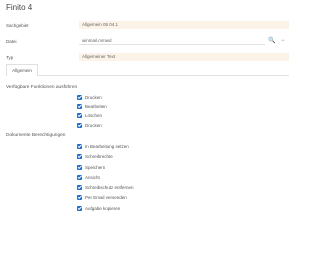 The height and width of the screenshot is (257, 320). What do you see at coordinates (172, 41) in the screenshot?
I see `datei-input: winmail.mmwd` at bounding box center [172, 41].